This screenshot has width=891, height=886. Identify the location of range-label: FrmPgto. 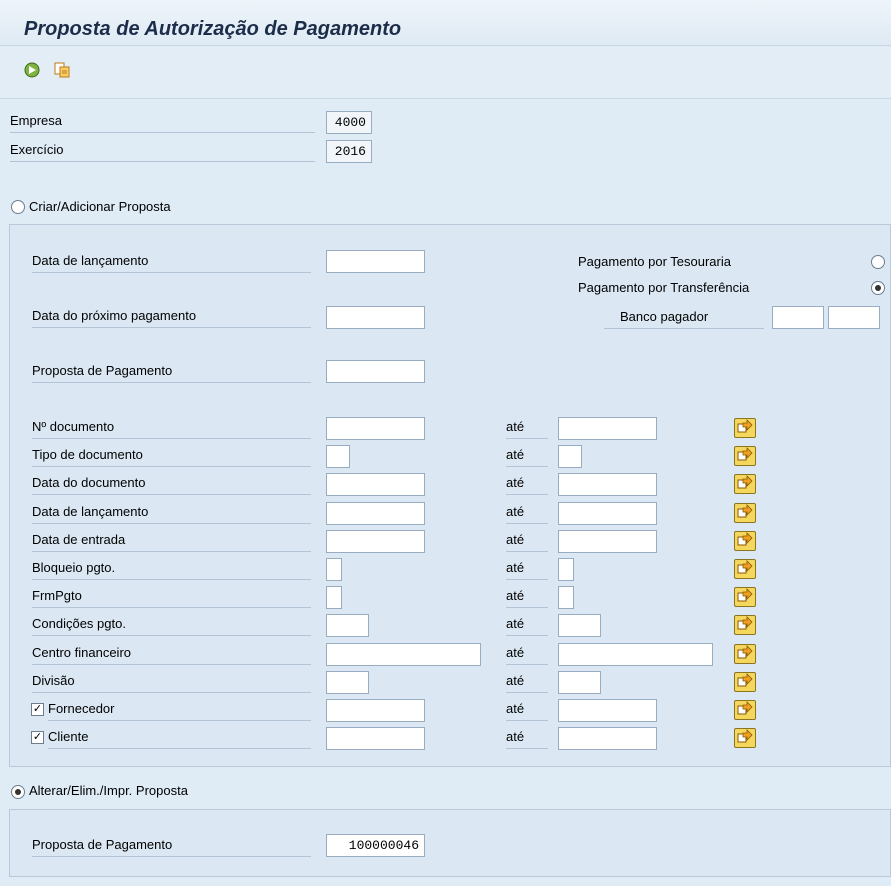
(171, 597).